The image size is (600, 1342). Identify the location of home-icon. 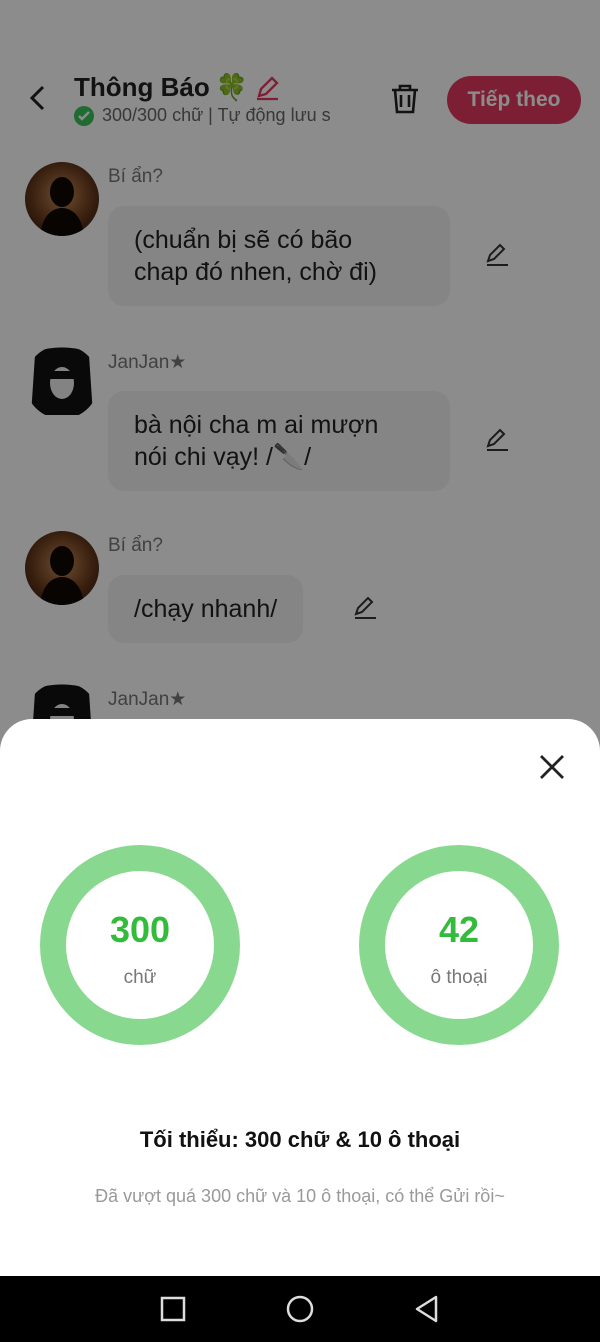
(300, 1309).